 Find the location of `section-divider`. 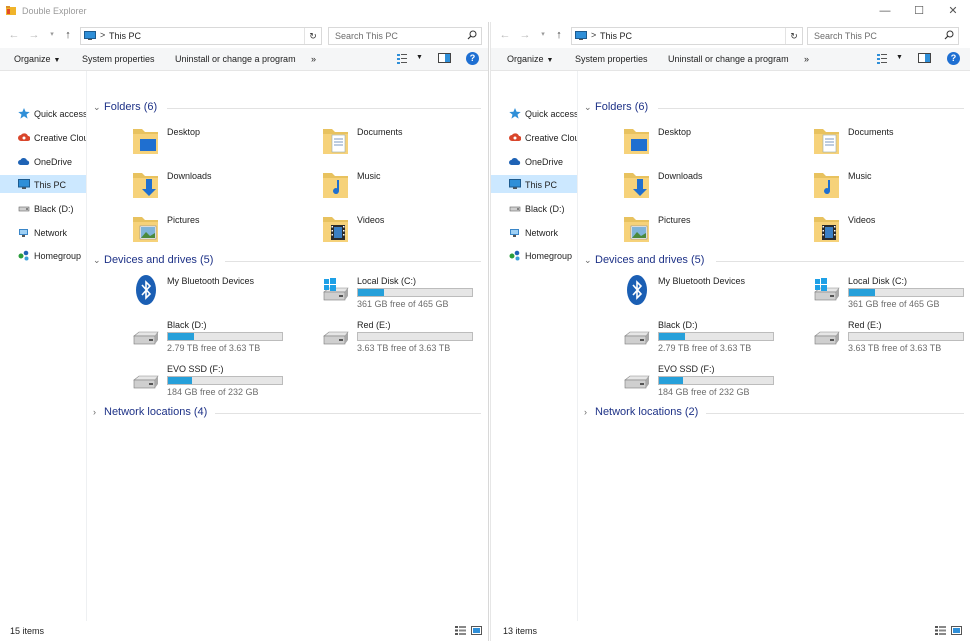

section-divider is located at coordinates (835, 413).